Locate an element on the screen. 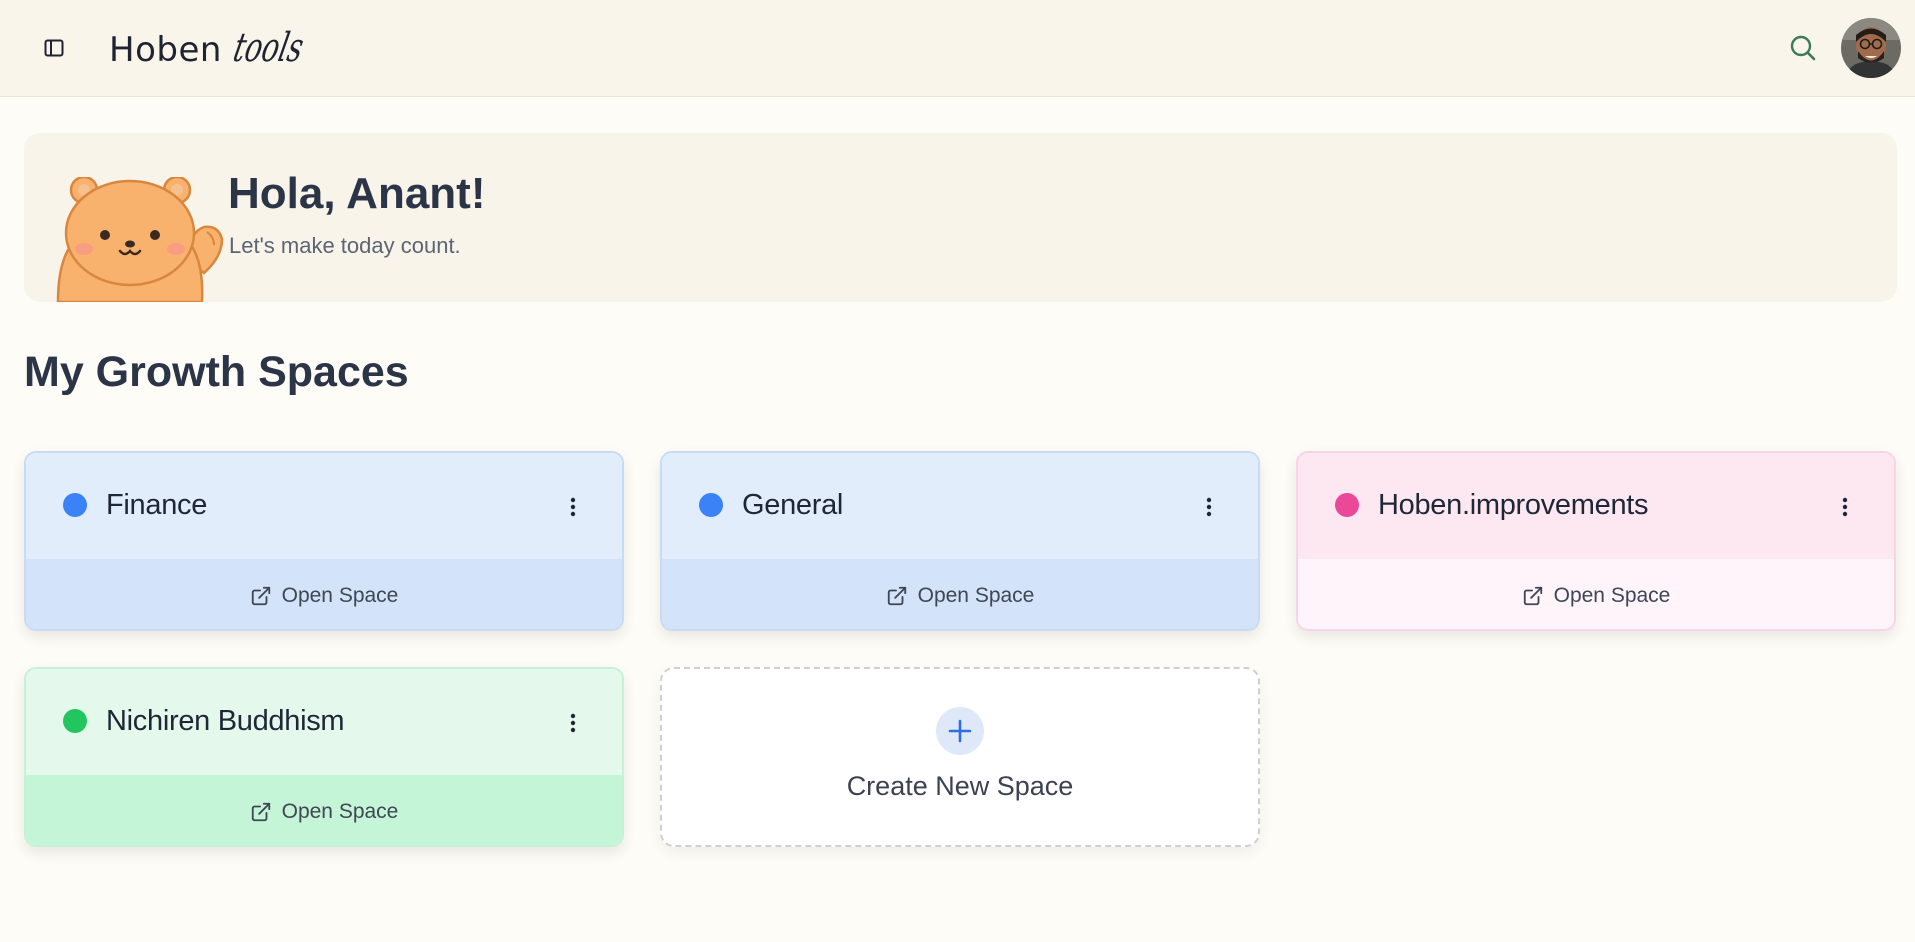  space-card-header: Nichiren Buddhism is located at coordinates (324, 722).